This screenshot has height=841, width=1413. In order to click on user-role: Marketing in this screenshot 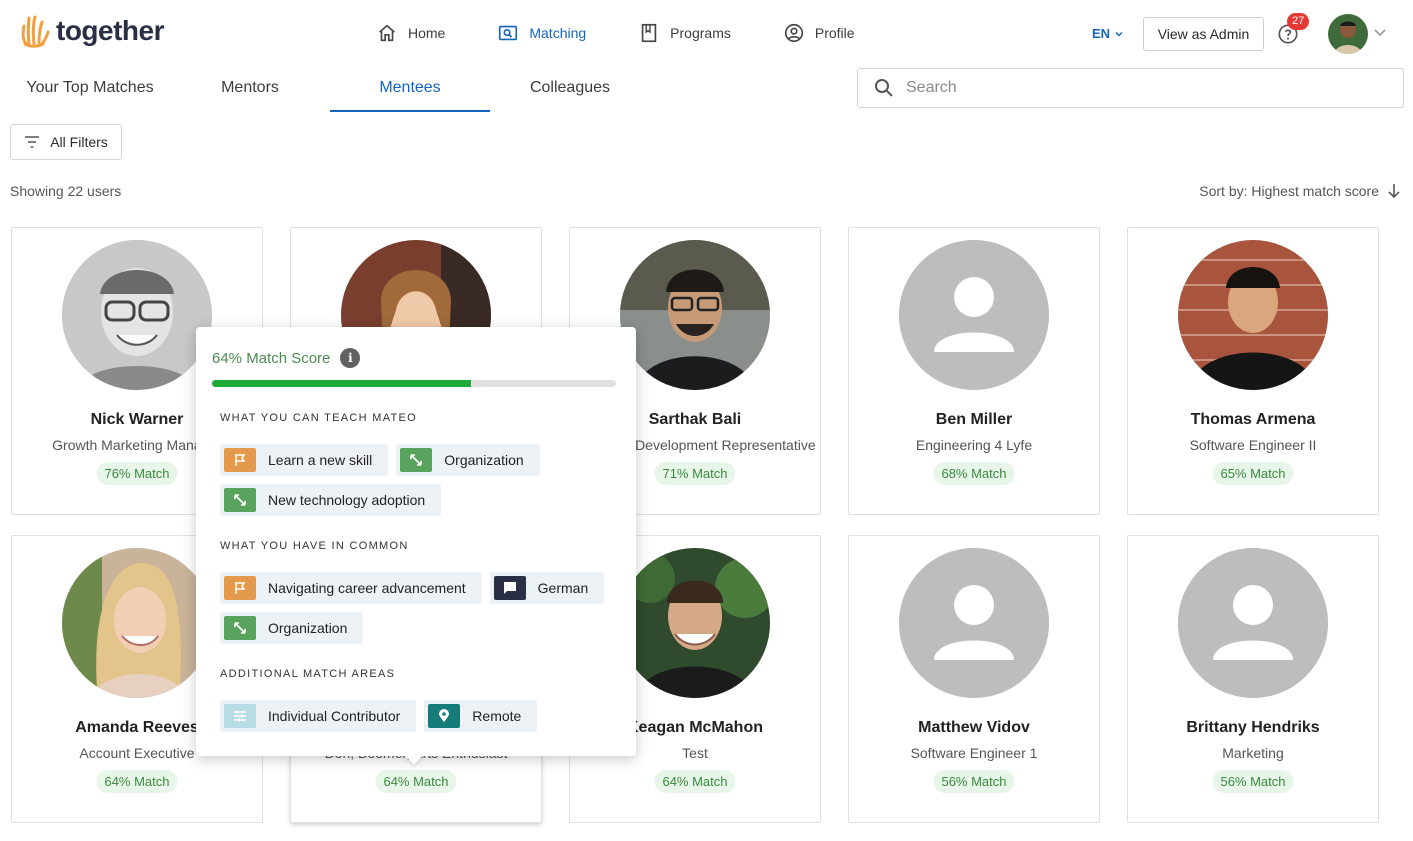, I will do `click(1253, 753)`.